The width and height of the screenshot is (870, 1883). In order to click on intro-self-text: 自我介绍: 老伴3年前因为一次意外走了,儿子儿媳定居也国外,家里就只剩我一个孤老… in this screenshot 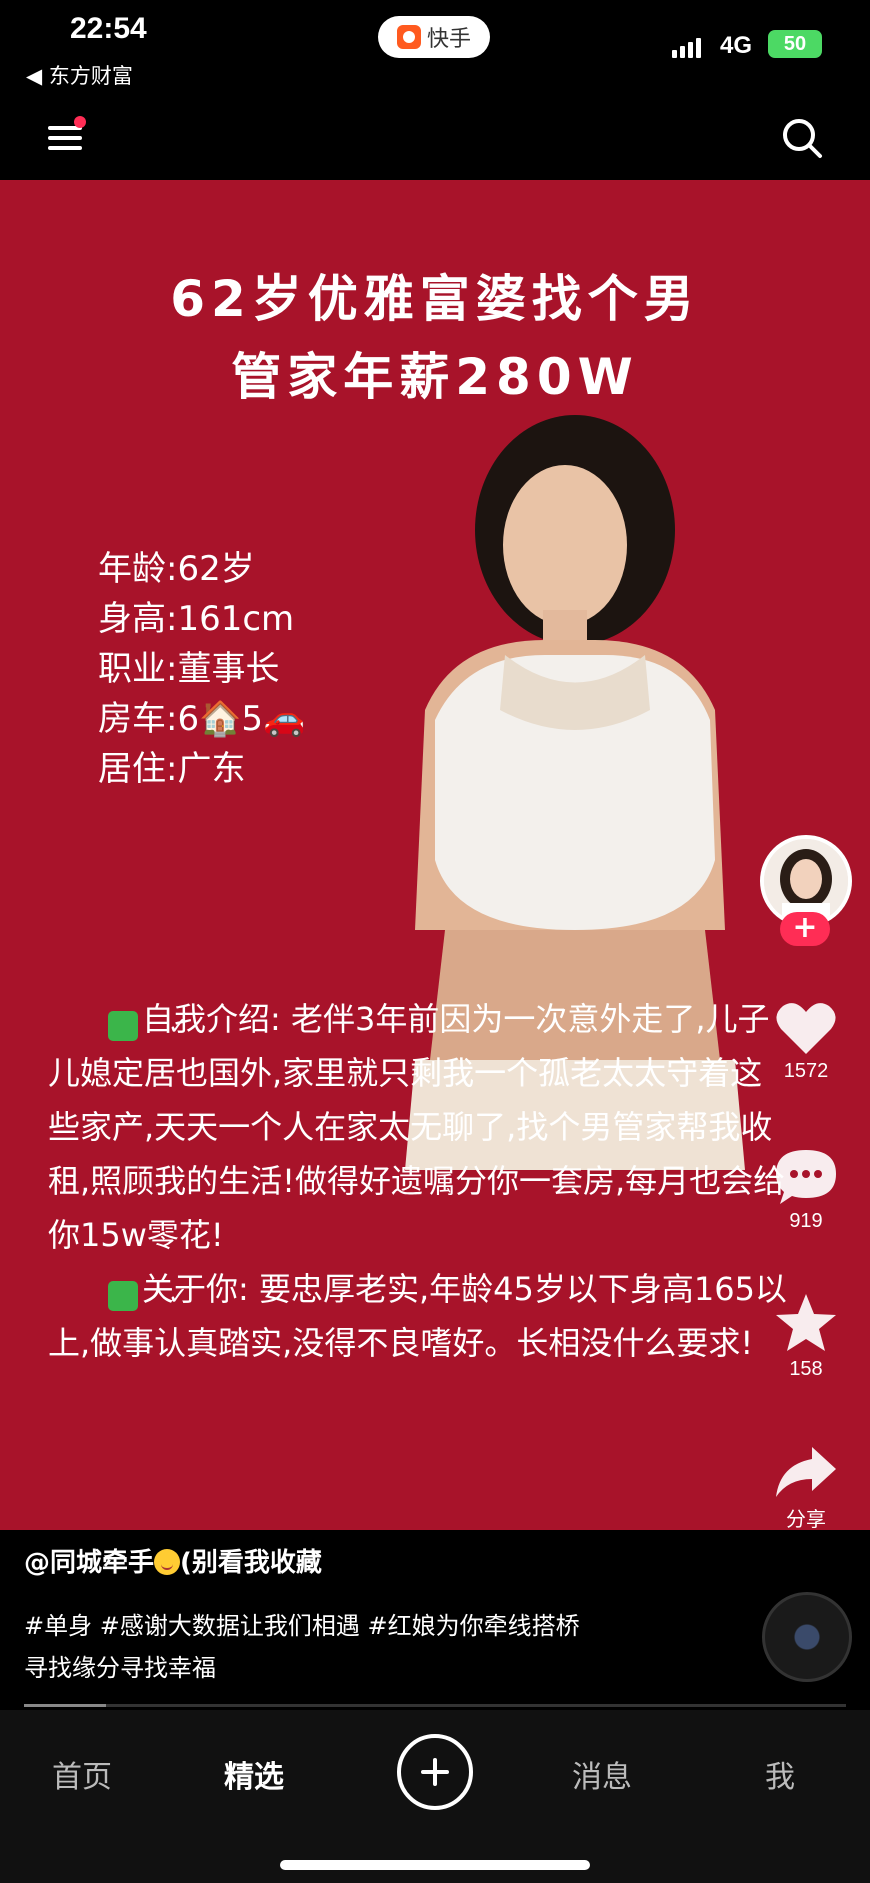, I will do `click(417, 1127)`.